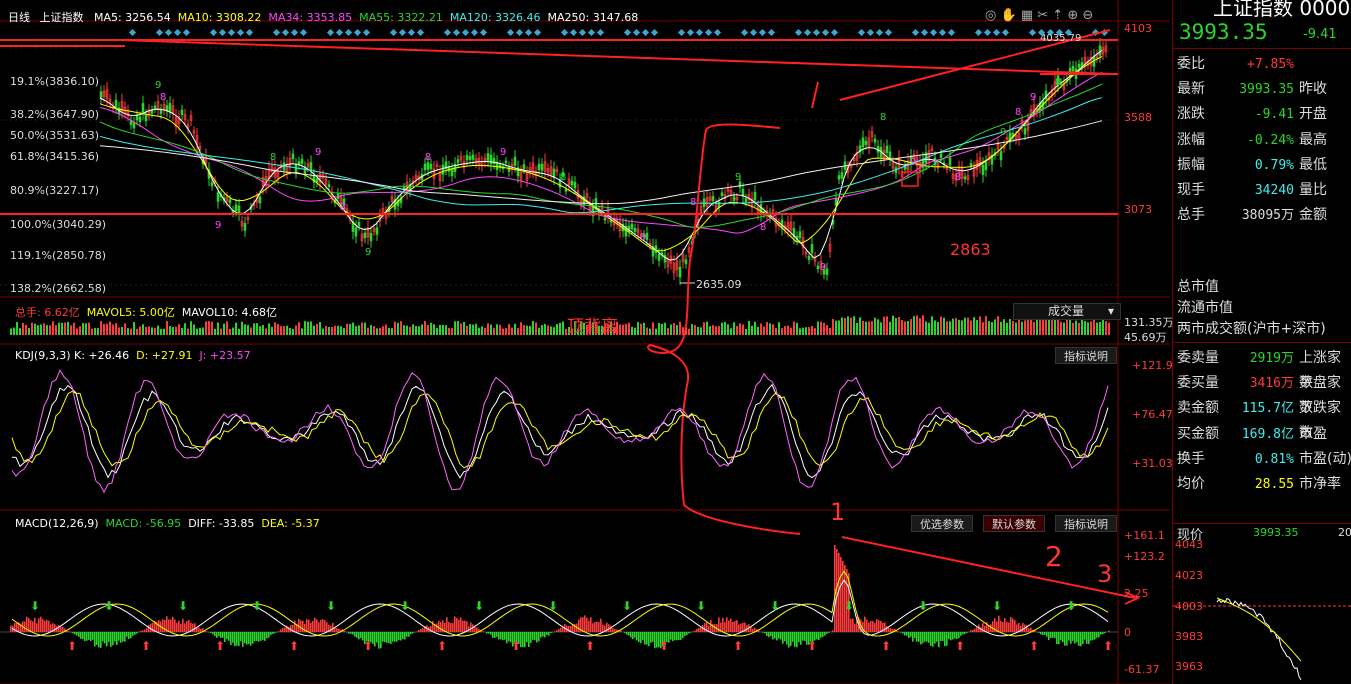 The width and height of the screenshot is (1351, 684). Describe the element at coordinates (1267, 409) in the screenshot. I see `quote-row-value: 115.7亿` at that location.